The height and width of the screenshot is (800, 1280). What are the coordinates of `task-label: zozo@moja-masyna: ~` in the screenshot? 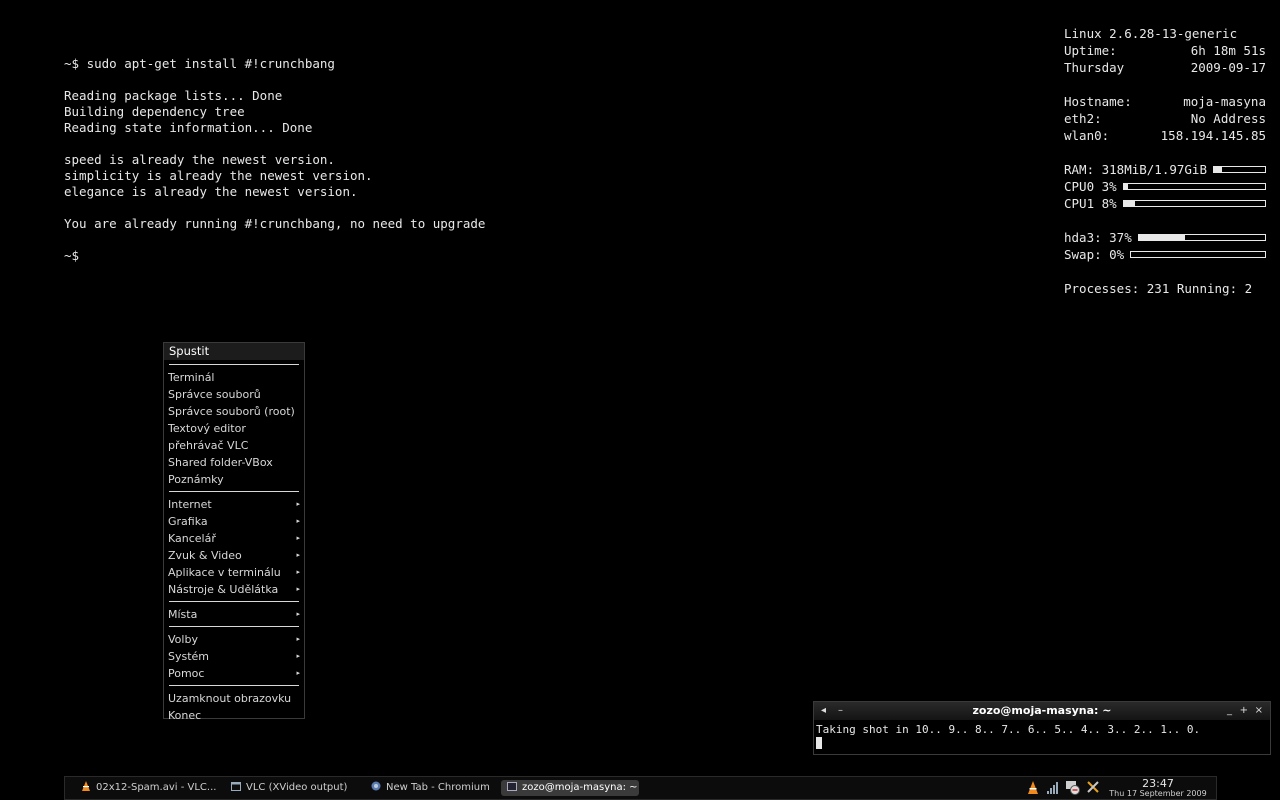 It's located at (580, 787).